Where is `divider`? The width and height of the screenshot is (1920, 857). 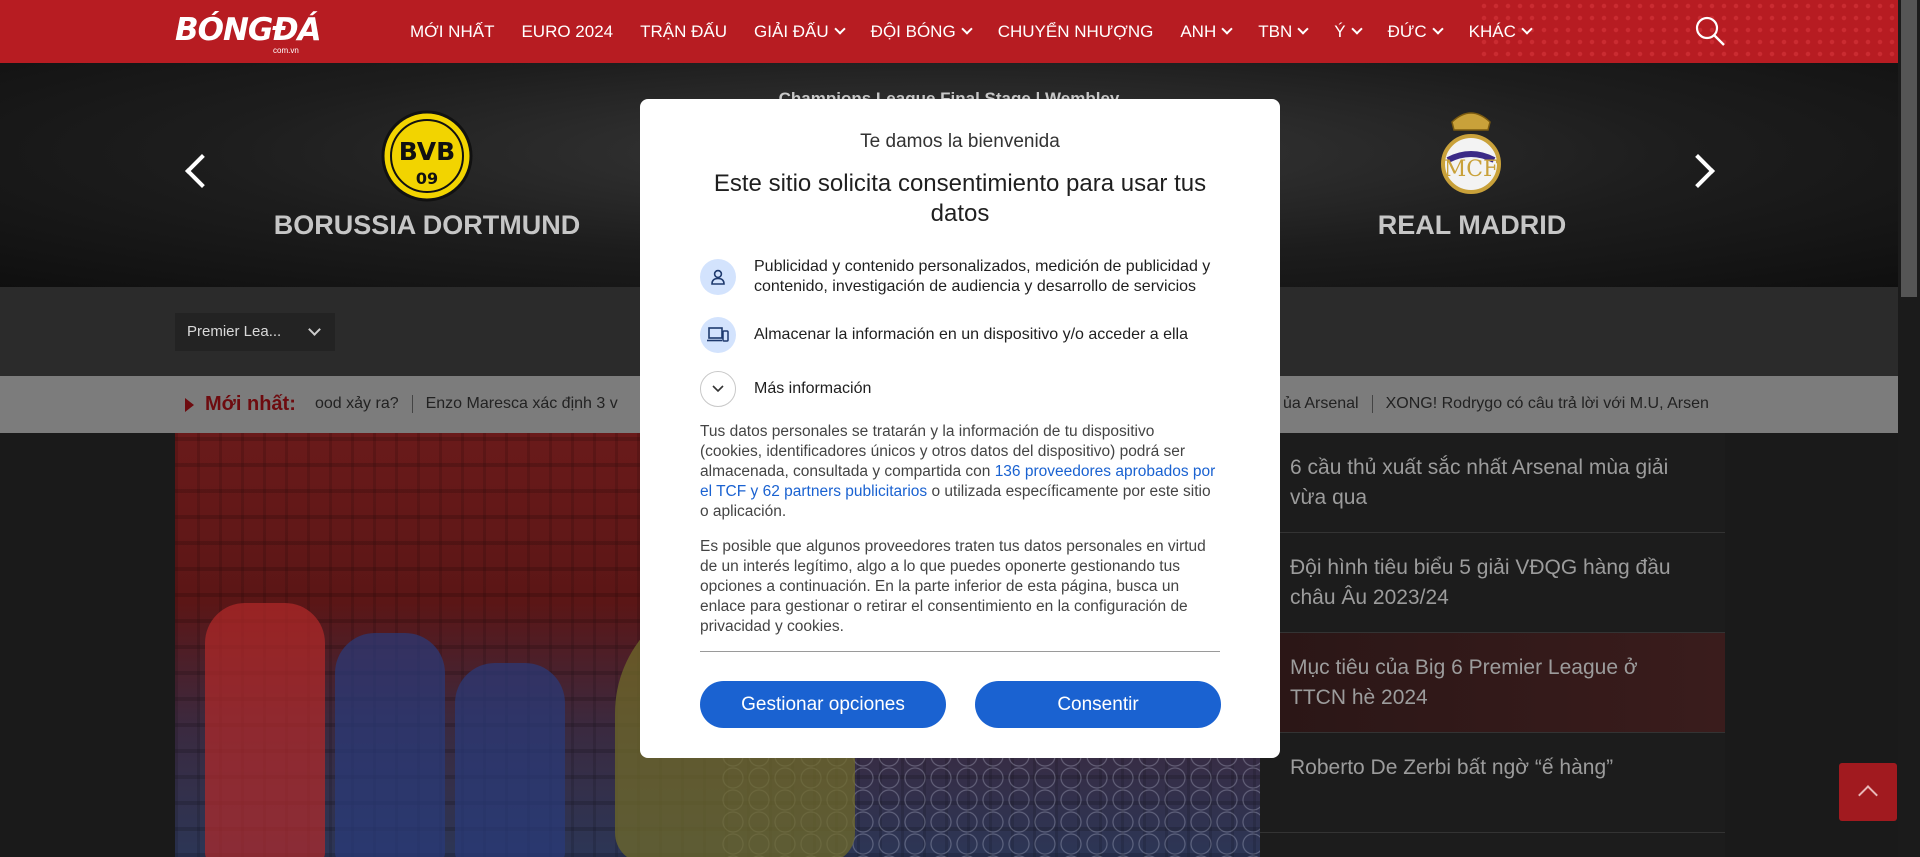
divider is located at coordinates (960, 651).